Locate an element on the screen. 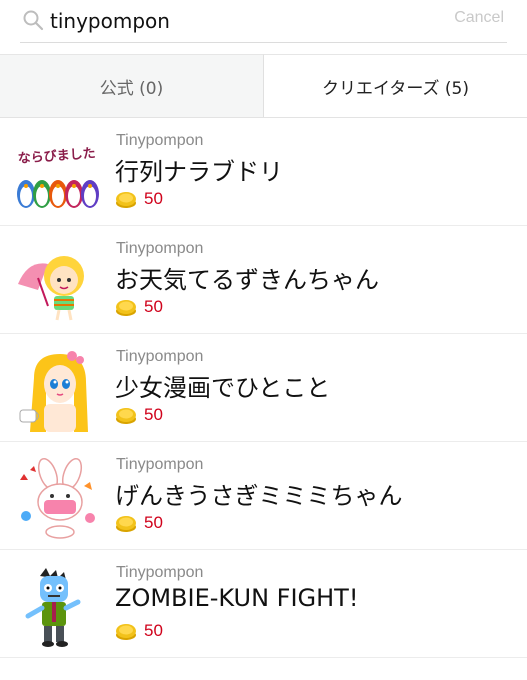 This screenshot has height=680, width=527. sticker-title: 少女漫画でひとこと is located at coordinates (223, 388).